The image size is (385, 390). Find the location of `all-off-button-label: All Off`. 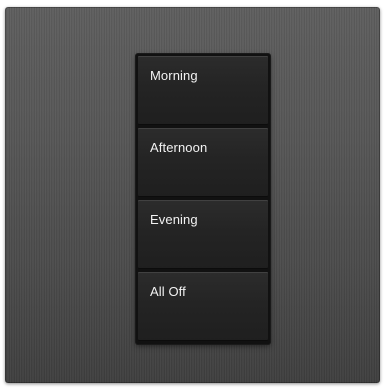

all-off-button-label: All Off is located at coordinates (168, 291).